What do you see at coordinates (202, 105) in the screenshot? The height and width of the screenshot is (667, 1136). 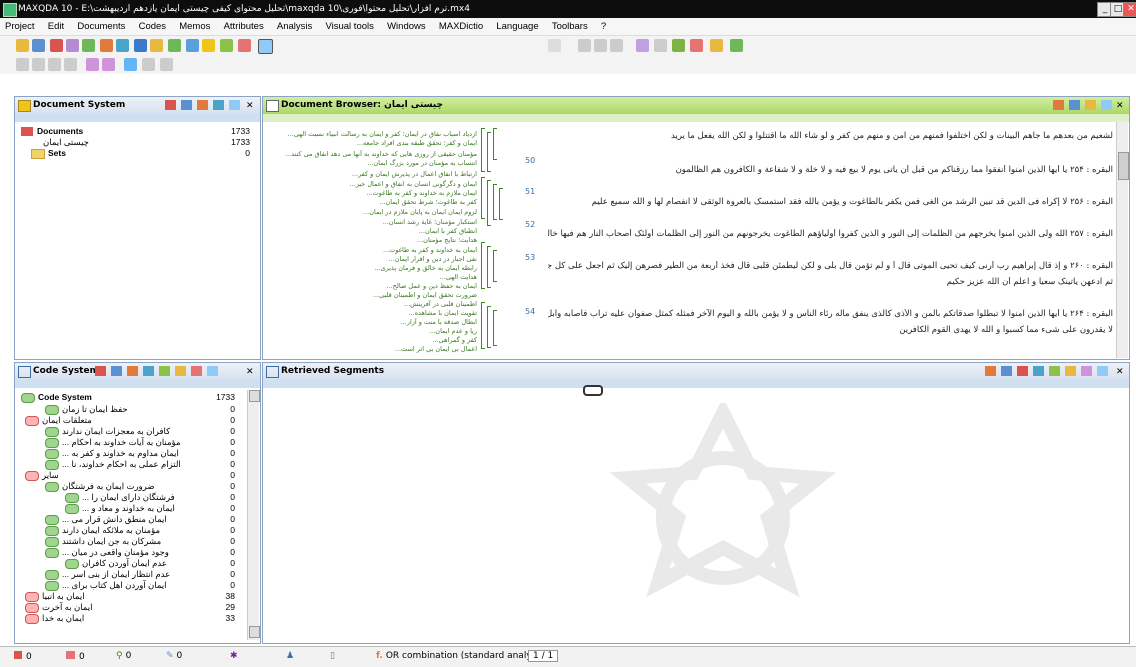 I see `import-icon` at bounding box center [202, 105].